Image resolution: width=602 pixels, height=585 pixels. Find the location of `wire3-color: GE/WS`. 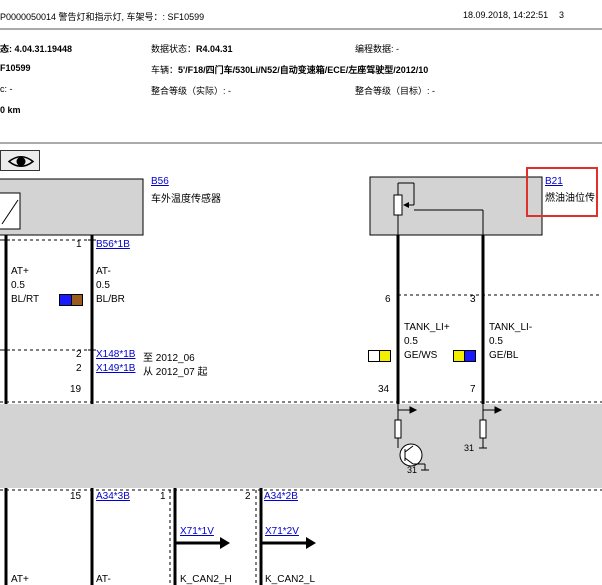

wire3-color: GE/WS is located at coordinates (421, 355).